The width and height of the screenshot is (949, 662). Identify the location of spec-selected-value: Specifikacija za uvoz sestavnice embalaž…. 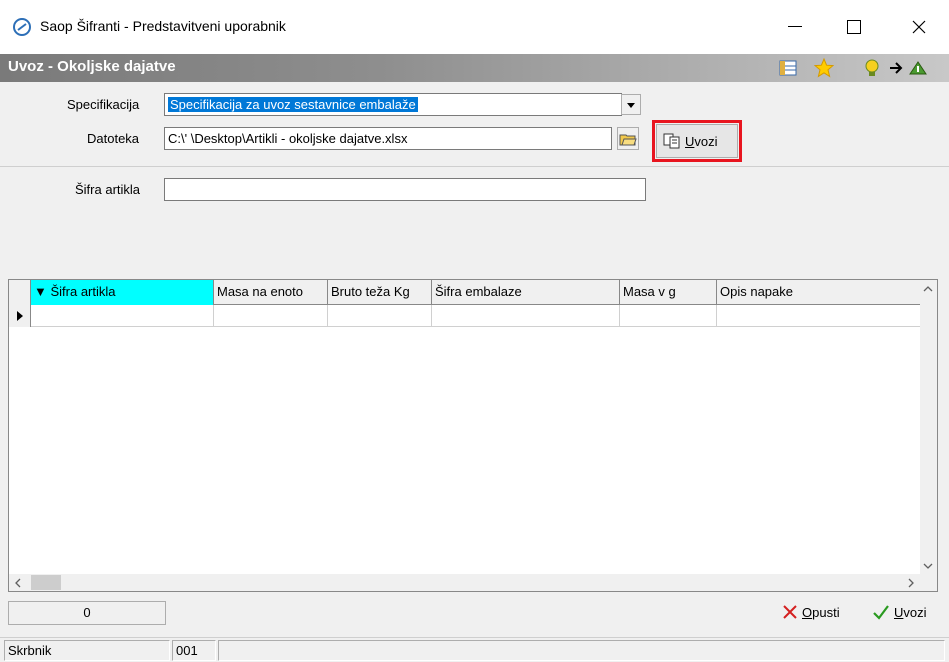
(293, 104).